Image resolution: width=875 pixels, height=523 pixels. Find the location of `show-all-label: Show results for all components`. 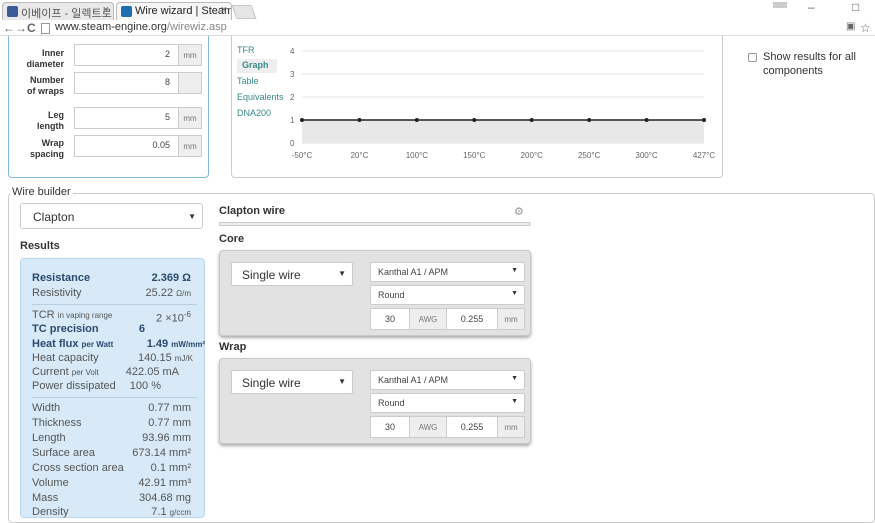

show-all-label: Show results for all components is located at coordinates (809, 64).